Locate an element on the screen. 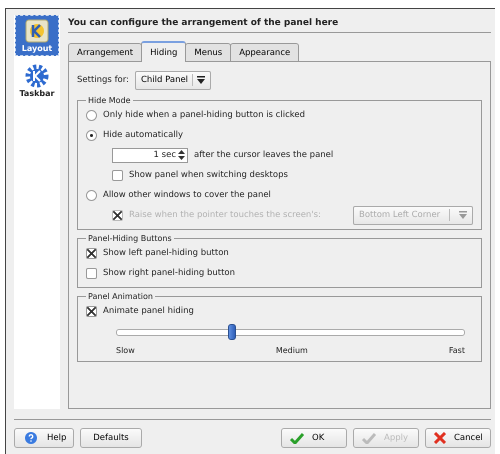 This screenshot has width=500, height=454. group-title: Panel Animation is located at coordinates (120, 296).